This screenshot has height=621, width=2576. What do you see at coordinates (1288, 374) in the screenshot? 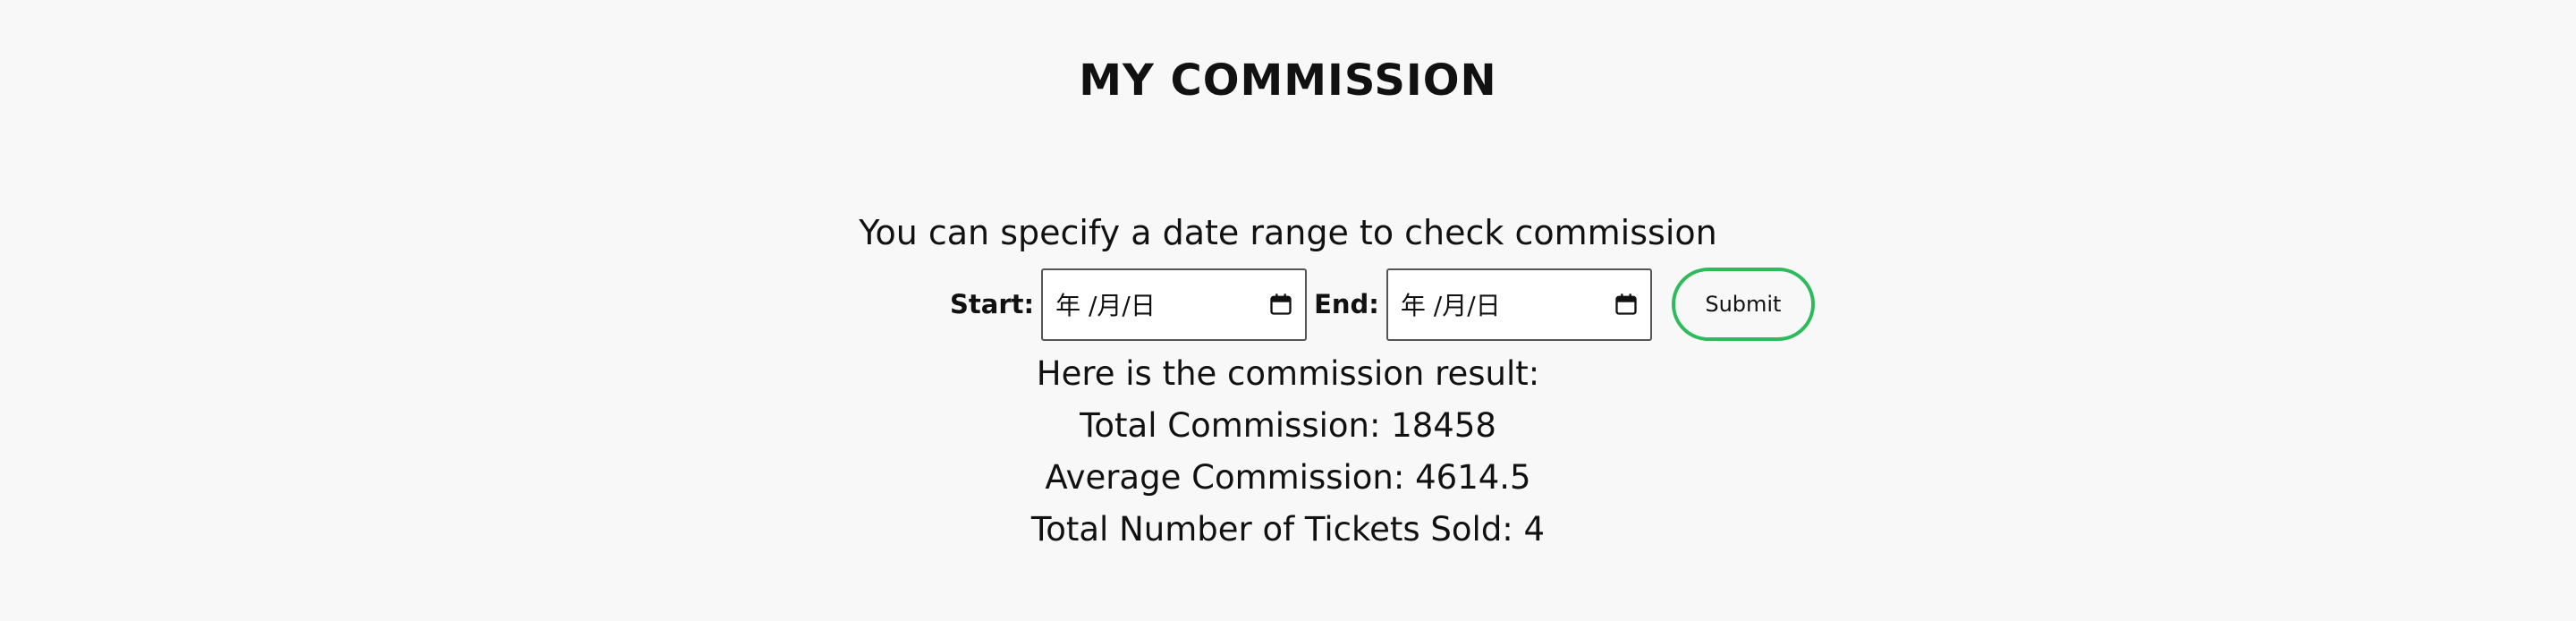
I see `results-heading: Here is the commission result:` at bounding box center [1288, 374].